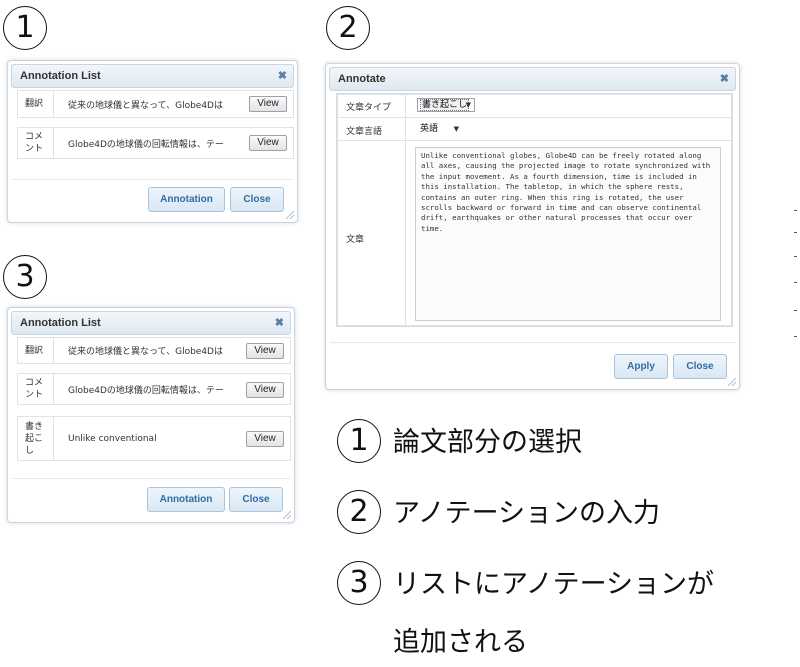 Image resolution: width=800 pixels, height=667 pixels. Describe the element at coordinates (359, 512) in the screenshot. I see `legend-step-2-badge: 2` at that location.